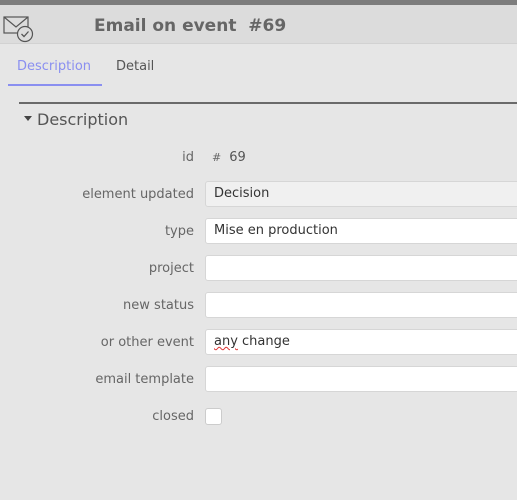 The image size is (517, 500). Describe the element at coordinates (171, 268) in the screenshot. I see `project-label: project` at that location.